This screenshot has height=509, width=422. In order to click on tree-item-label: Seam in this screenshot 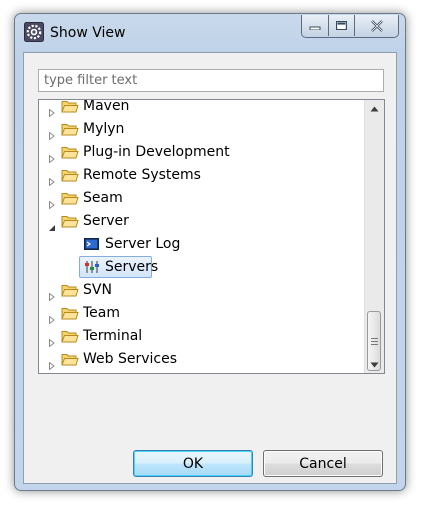, I will do `click(103, 198)`.